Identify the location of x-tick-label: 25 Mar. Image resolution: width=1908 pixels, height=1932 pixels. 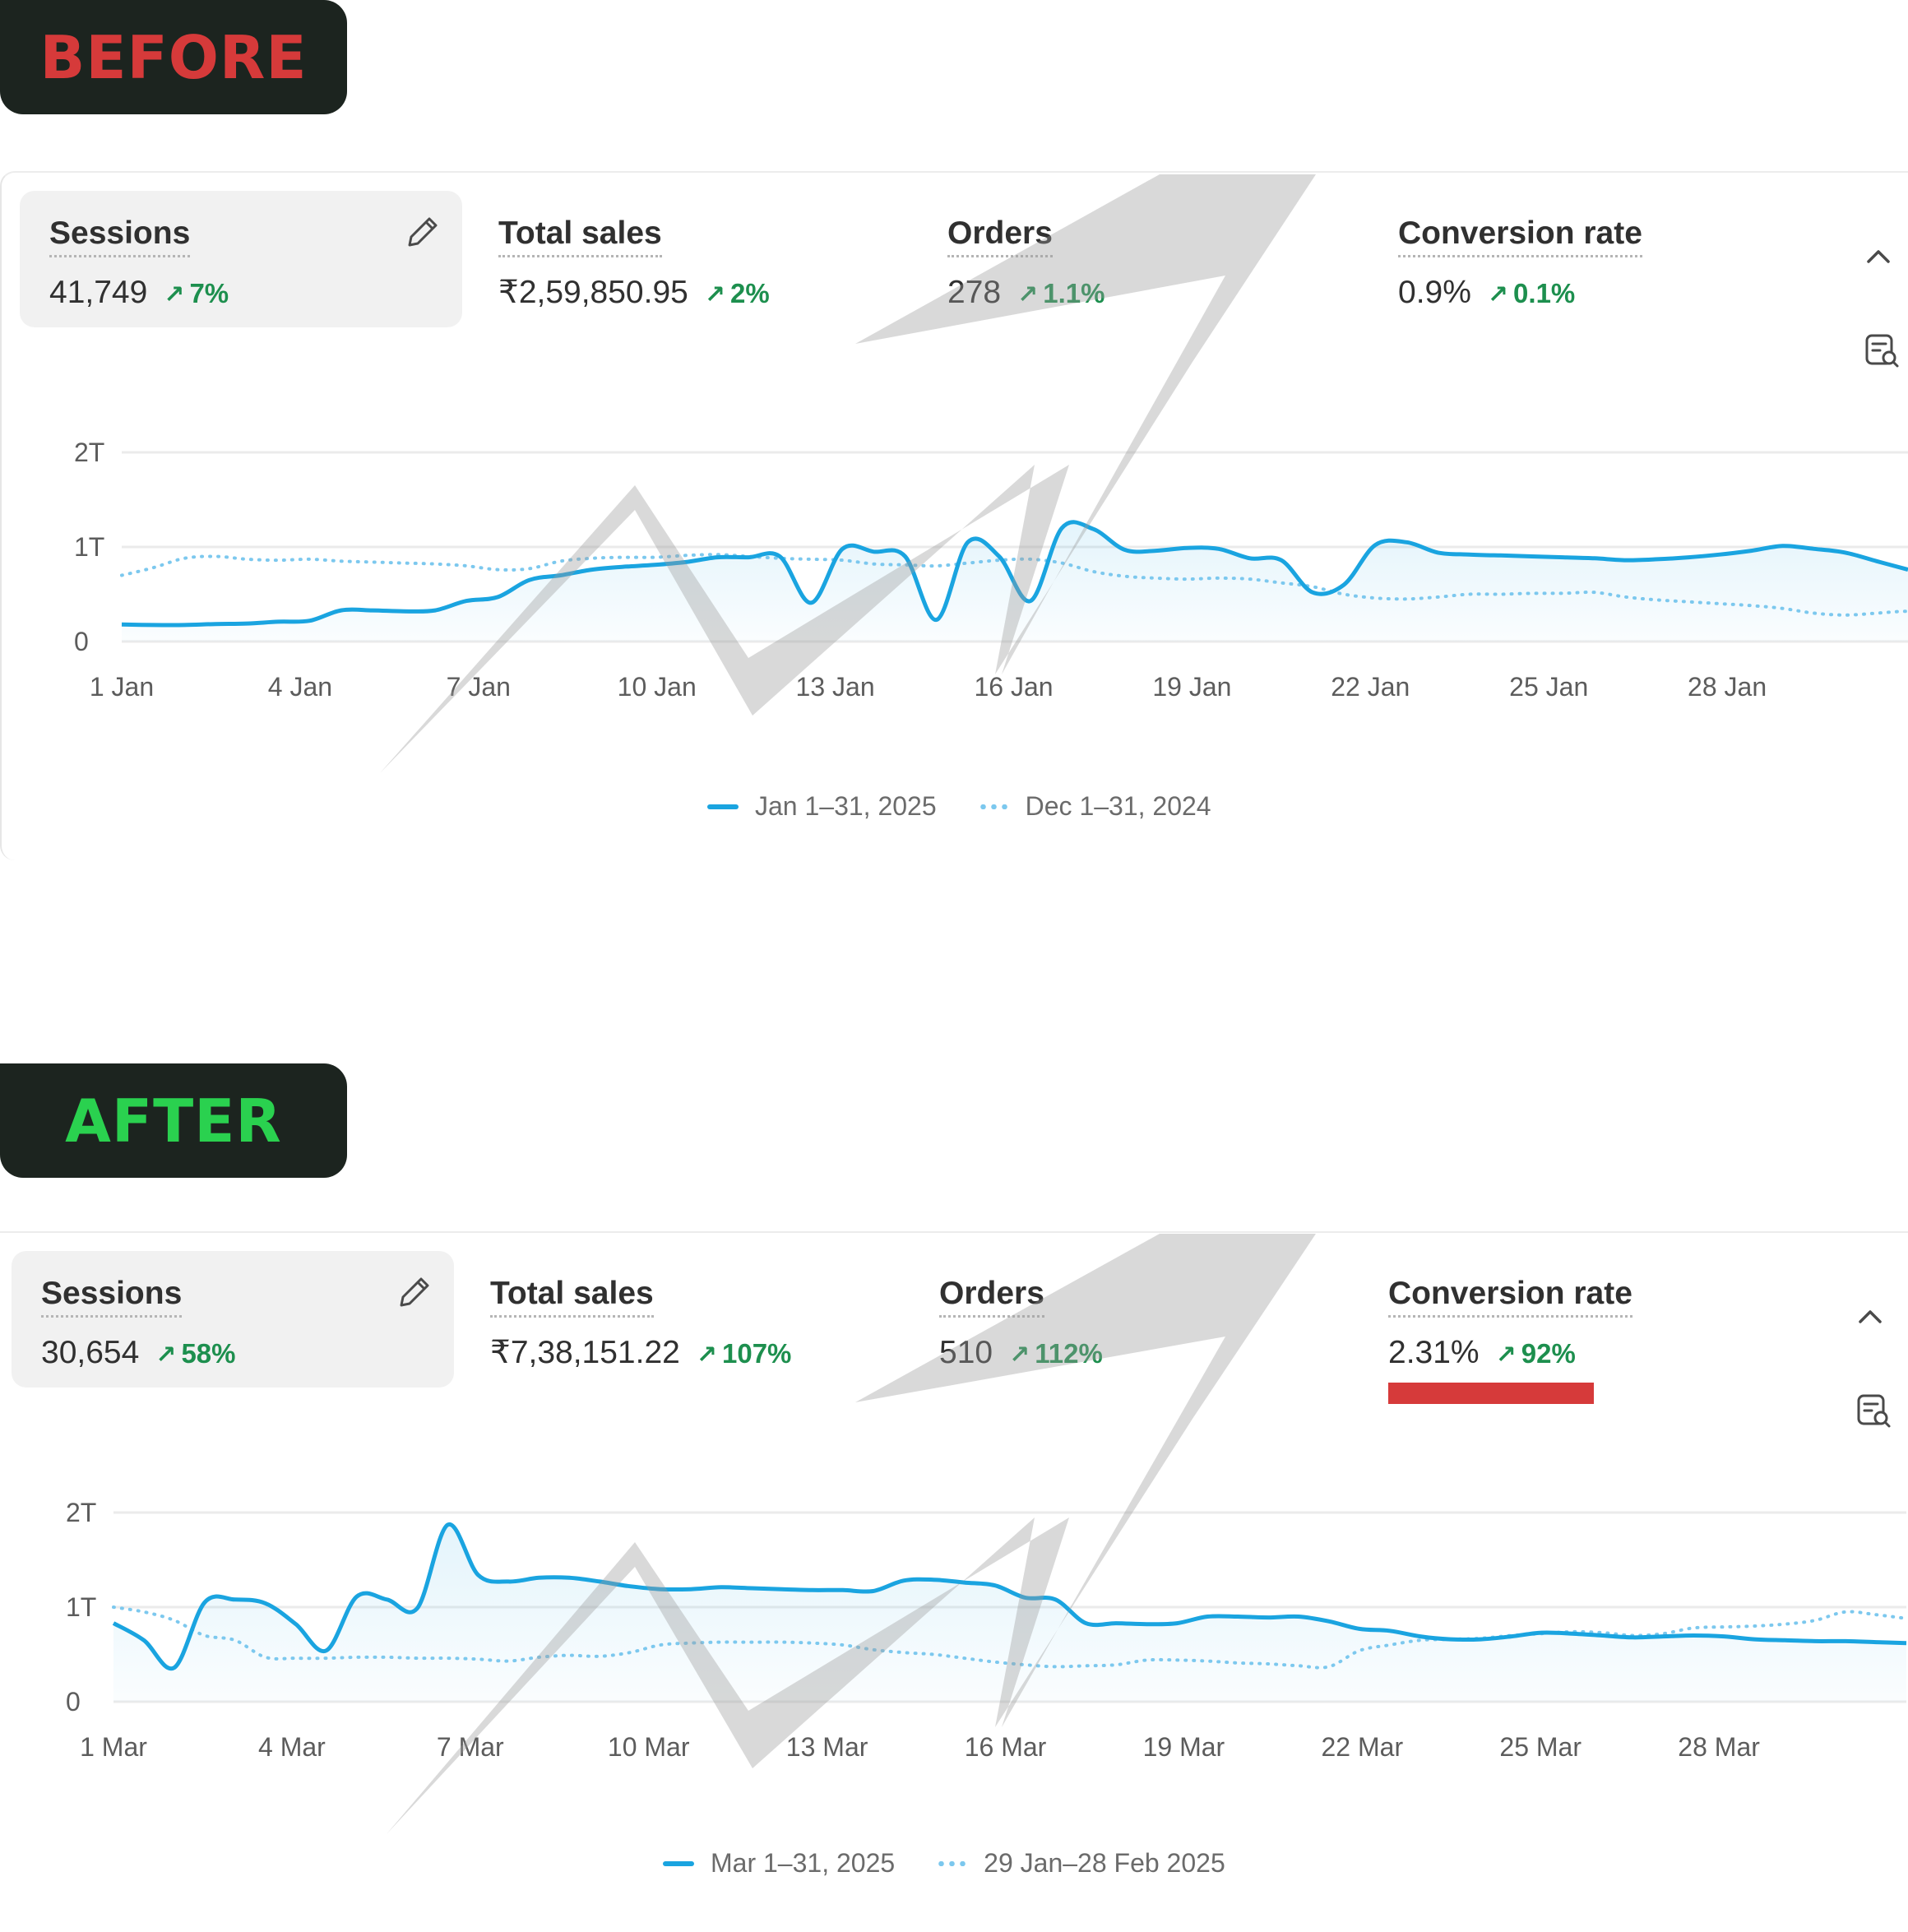
(1541, 1747).